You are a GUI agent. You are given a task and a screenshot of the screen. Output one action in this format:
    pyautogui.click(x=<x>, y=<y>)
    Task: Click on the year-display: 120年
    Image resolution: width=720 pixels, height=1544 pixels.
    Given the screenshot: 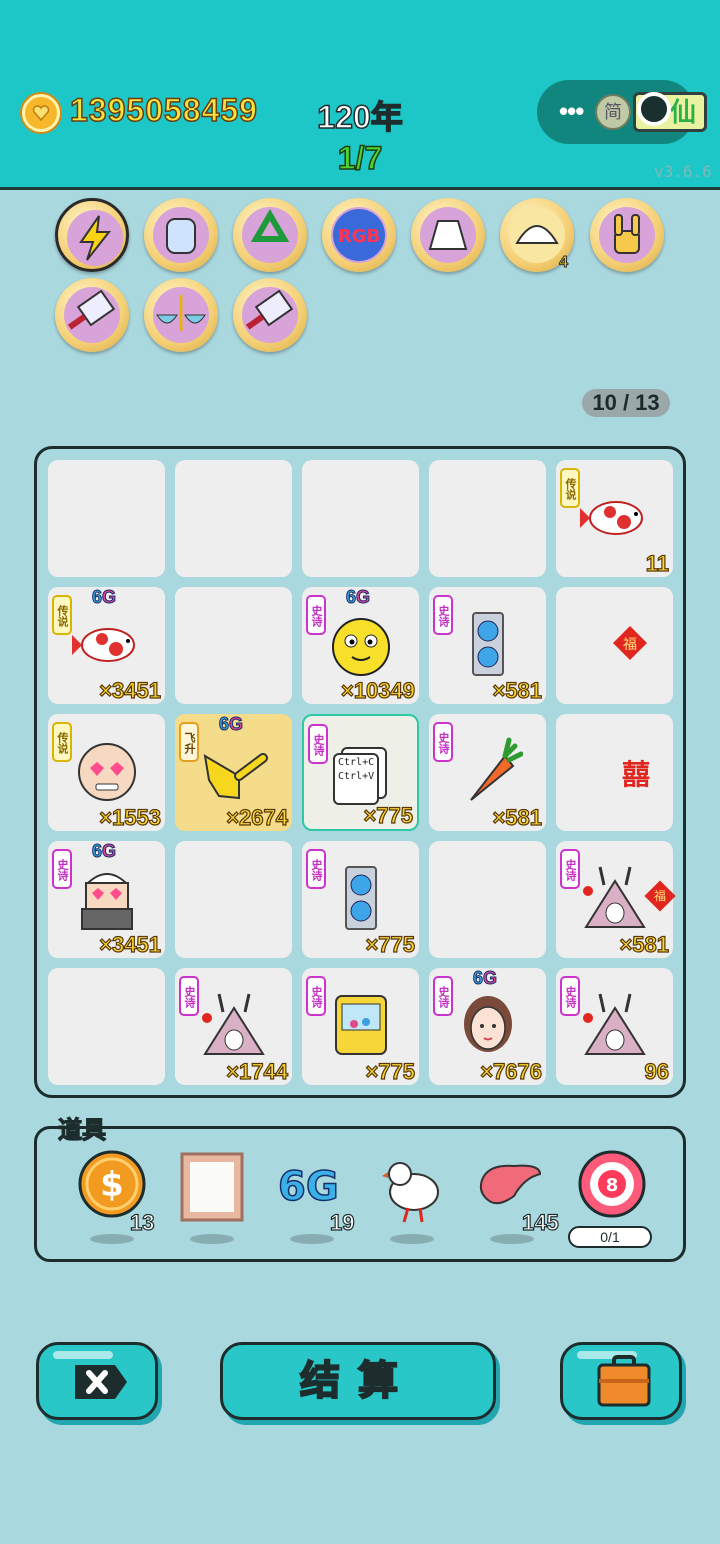 What is the action you would take?
    pyautogui.click(x=360, y=117)
    